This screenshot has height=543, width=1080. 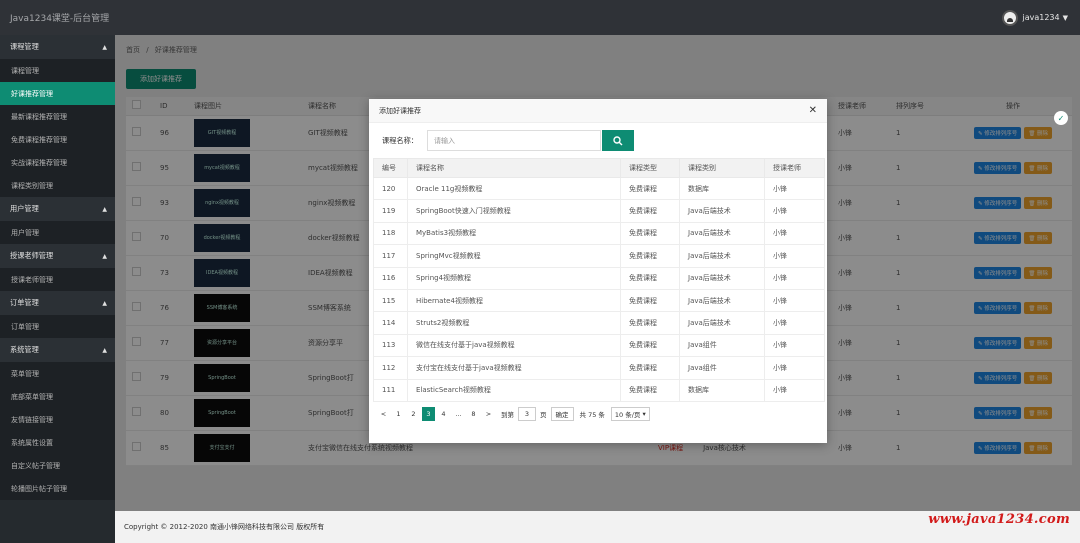 What do you see at coordinates (428, 414) in the screenshot?
I see `page-3-current: 3` at bounding box center [428, 414].